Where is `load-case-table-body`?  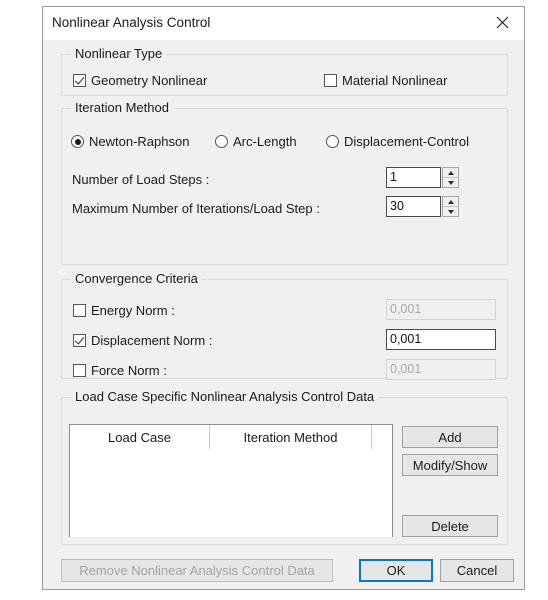
load-case-table-body is located at coordinates (231, 493).